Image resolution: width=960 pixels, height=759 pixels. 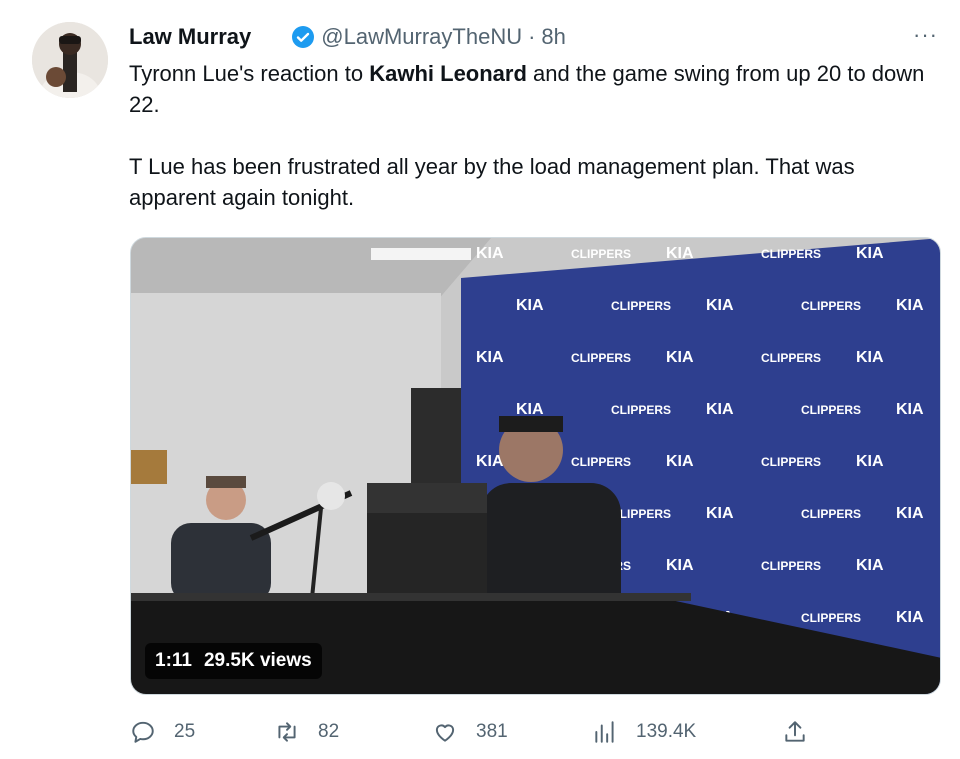 I want to click on avatar, so click(x=70, y=60).